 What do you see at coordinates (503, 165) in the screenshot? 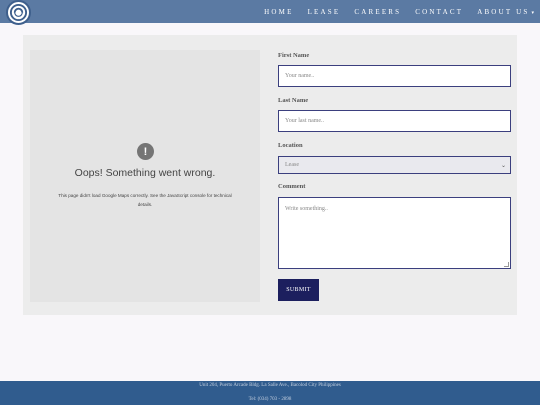
I see `chevron-down-icon: ⌄` at bounding box center [503, 165].